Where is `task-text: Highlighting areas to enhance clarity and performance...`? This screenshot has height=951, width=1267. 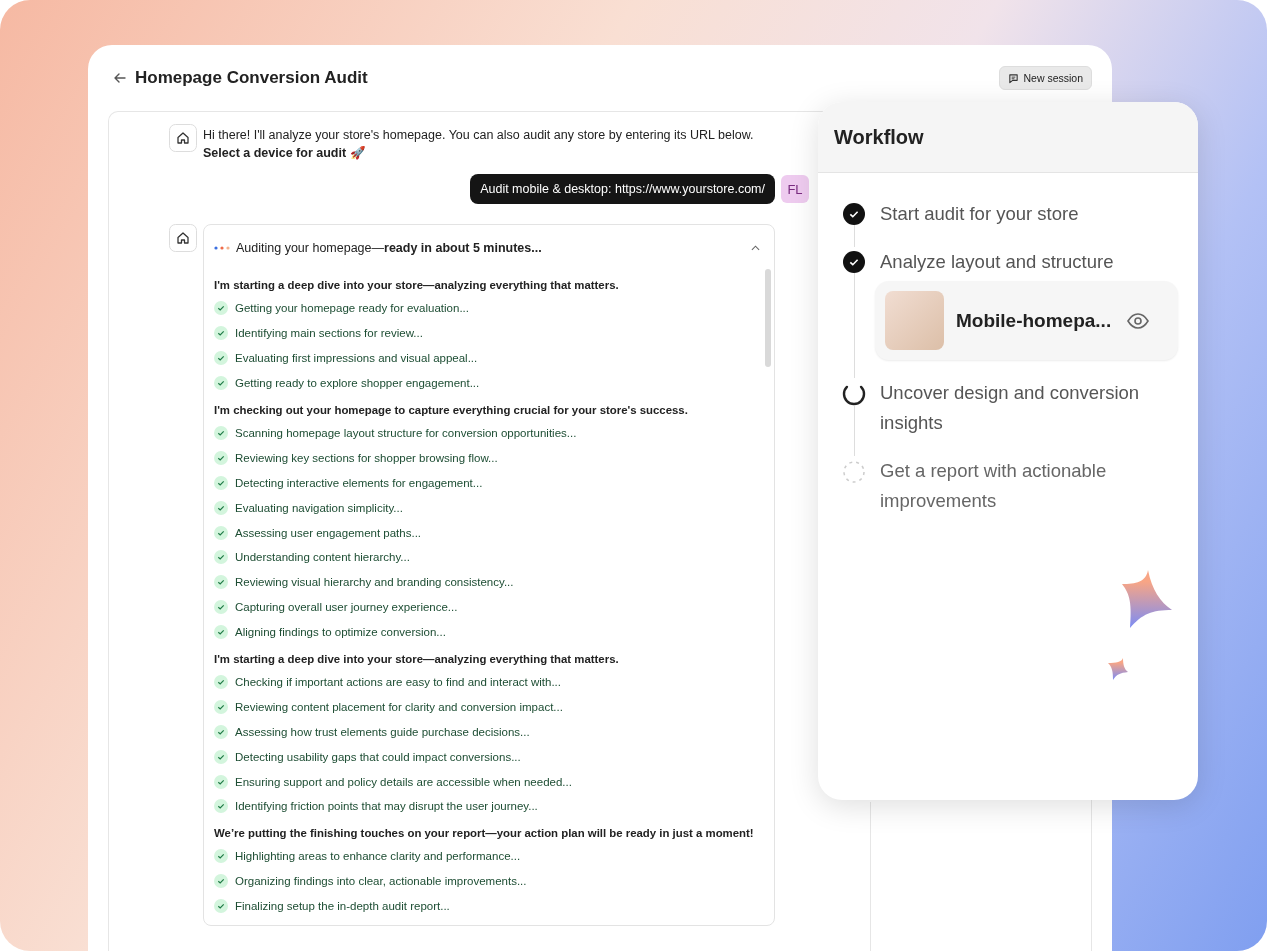
task-text: Highlighting areas to enhance clarity and performance... is located at coordinates (378, 856).